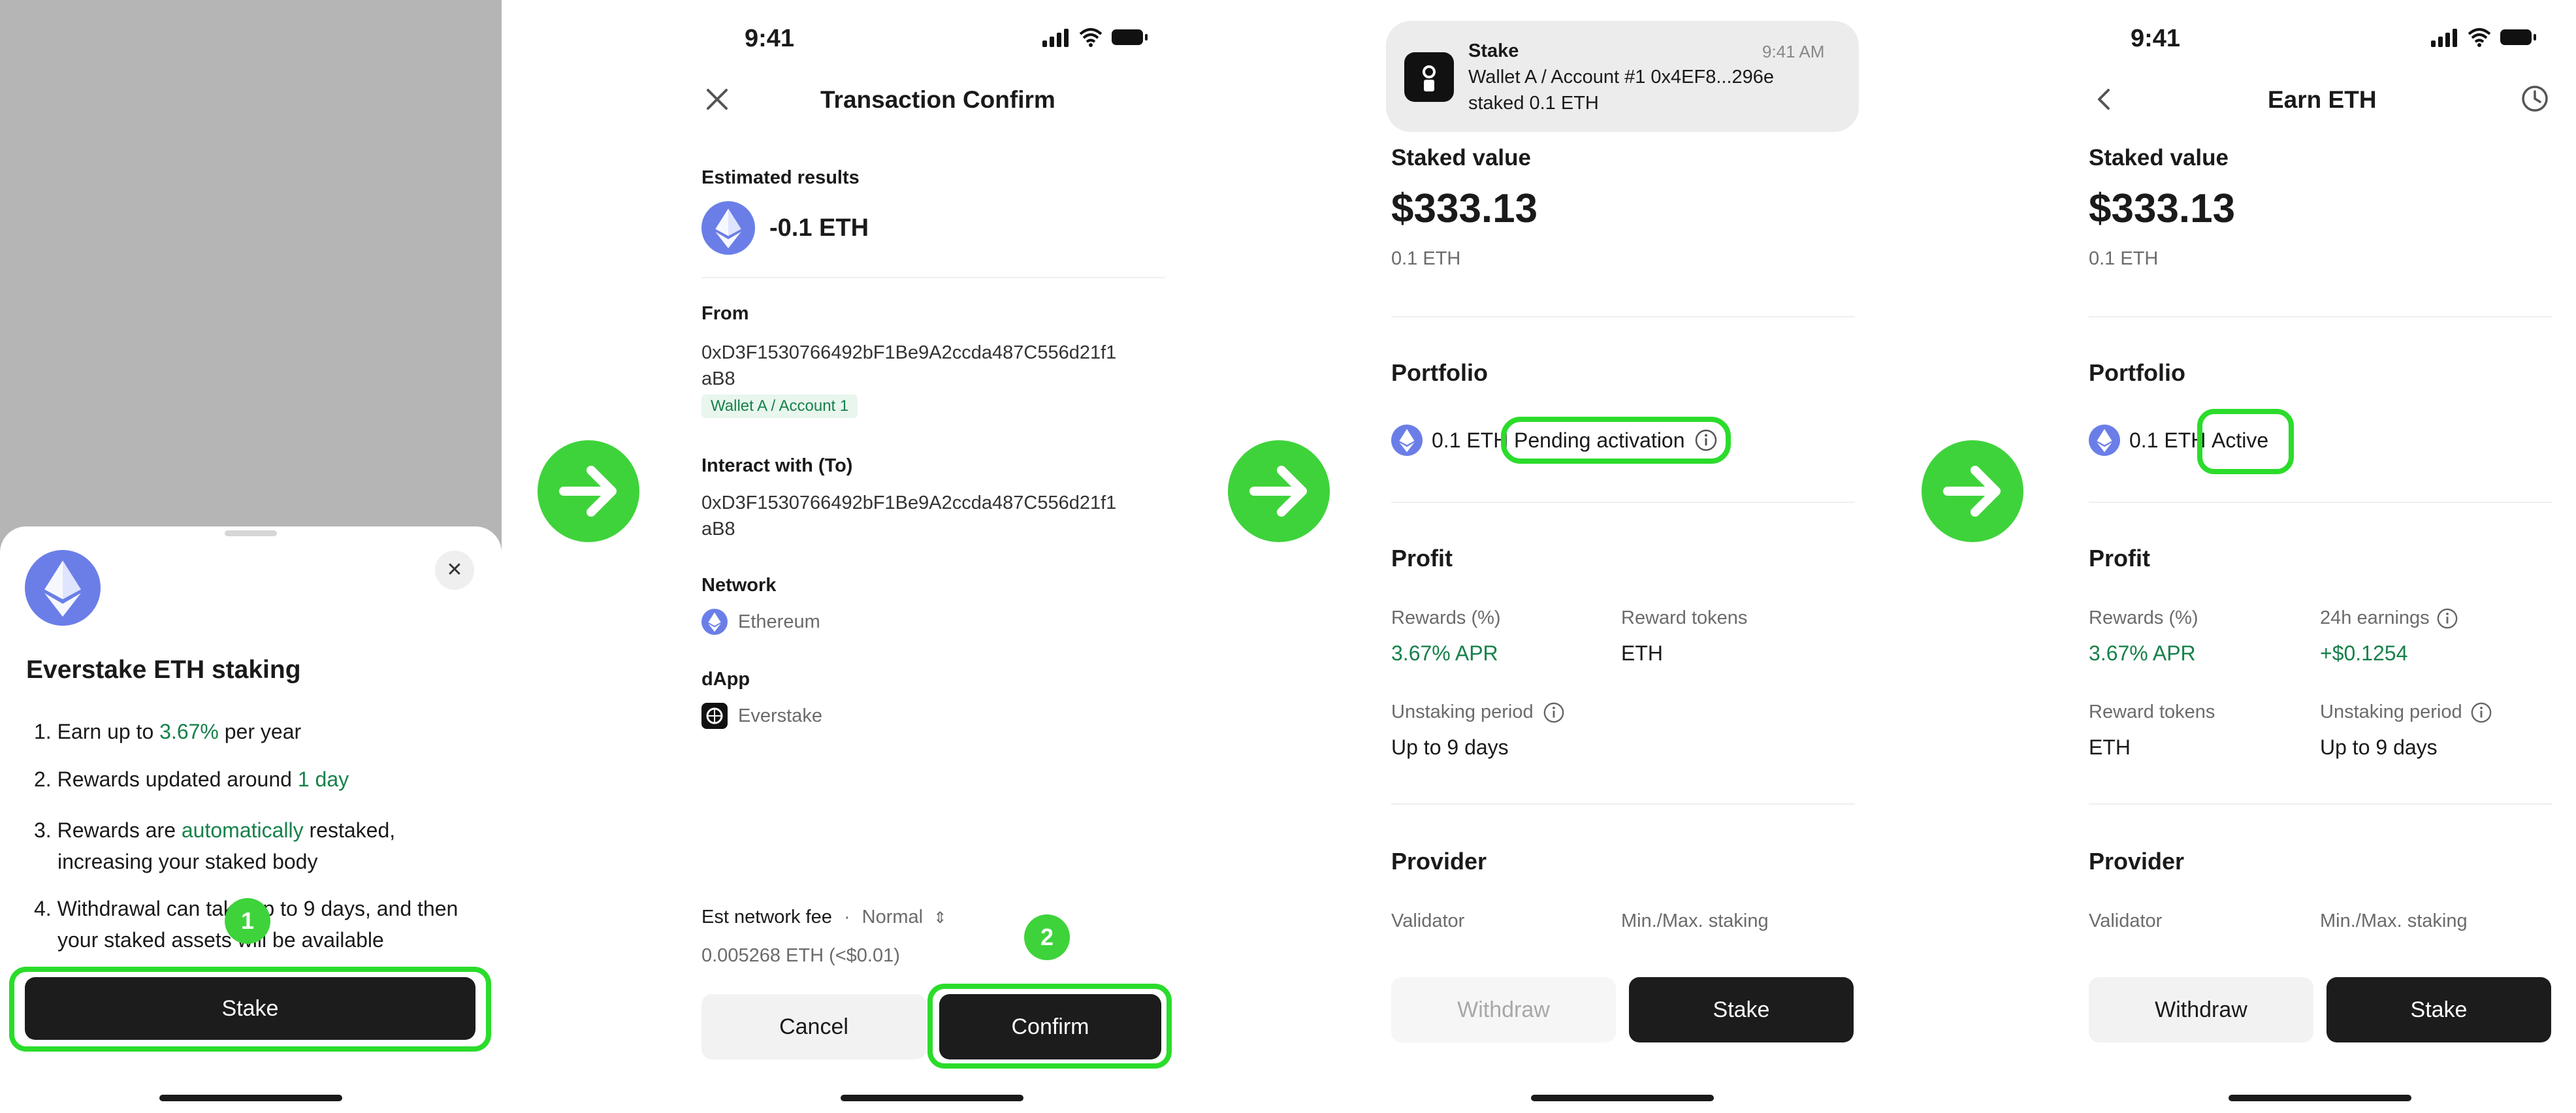 The image size is (2576, 1113). What do you see at coordinates (2110, 747) in the screenshot?
I see `reward-tokens-value: ETH` at bounding box center [2110, 747].